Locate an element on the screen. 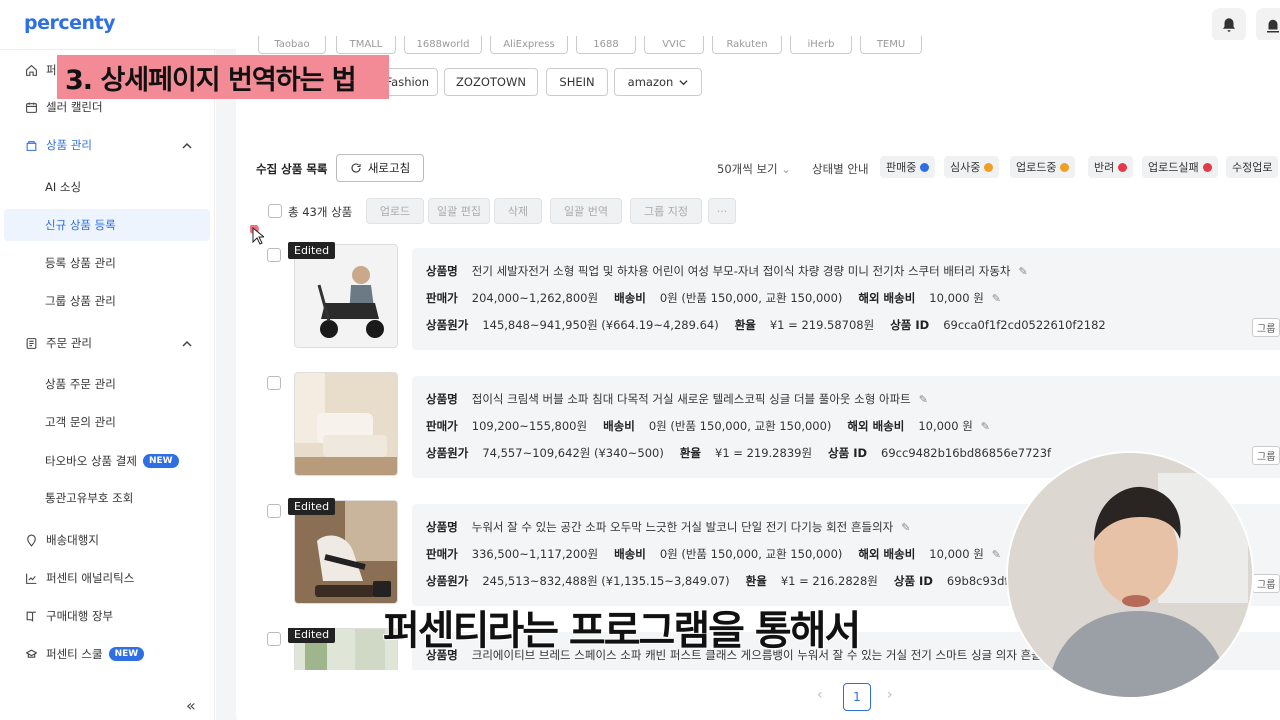 This screenshot has width=1280, height=720. sidebar-item-taobao-payment: 타오바오 상품 결제 NEW is located at coordinates (112, 461).